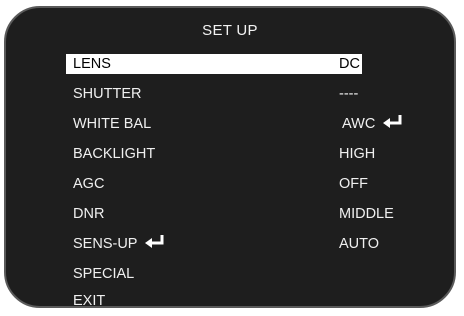  I want to click on menu-item-value: MIDDLE, so click(366, 214).